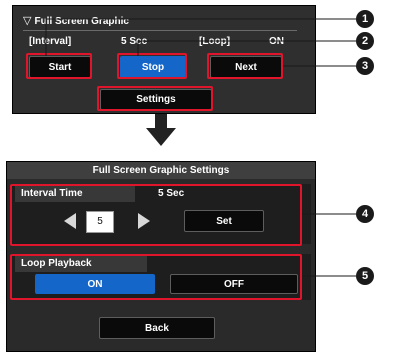 The image size is (411, 355). What do you see at coordinates (365, 41) in the screenshot?
I see `callout-2: 2` at bounding box center [365, 41].